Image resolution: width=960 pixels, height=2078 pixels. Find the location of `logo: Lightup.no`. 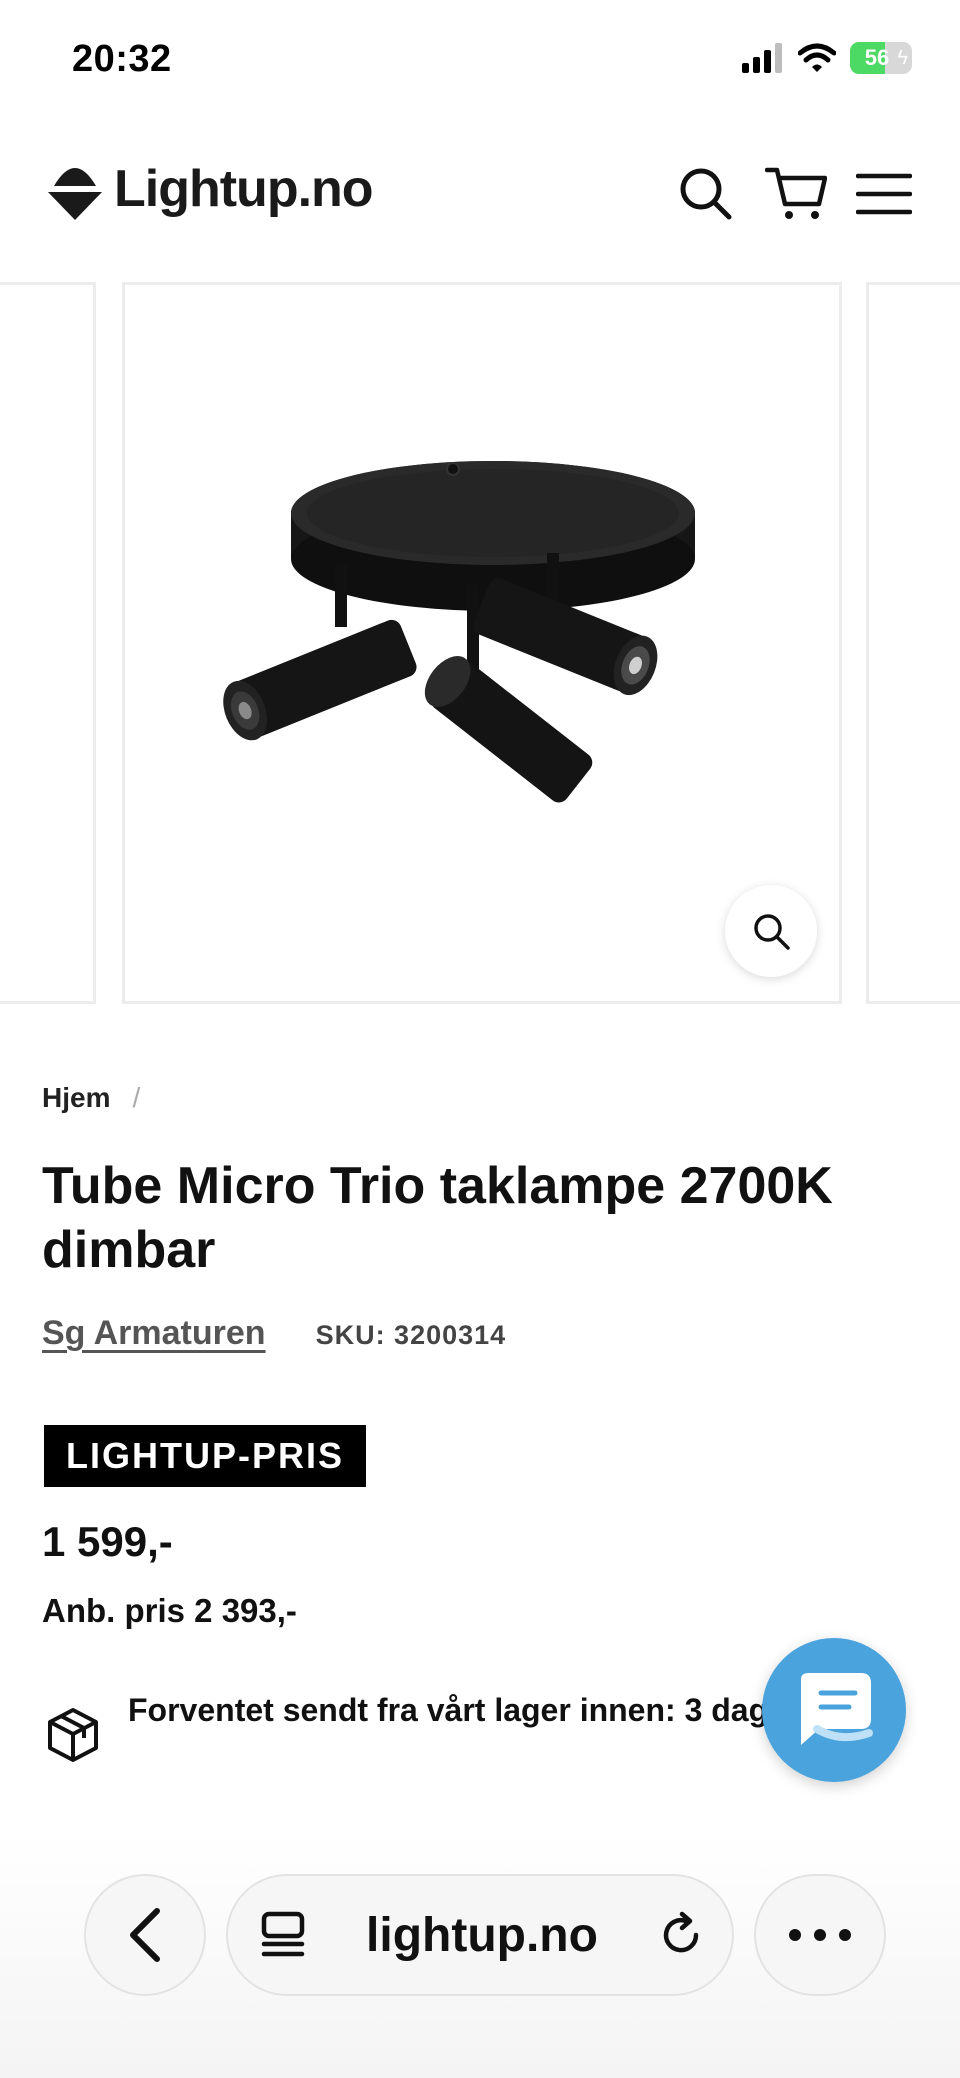

logo: Lightup.no is located at coordinates (209, 189).